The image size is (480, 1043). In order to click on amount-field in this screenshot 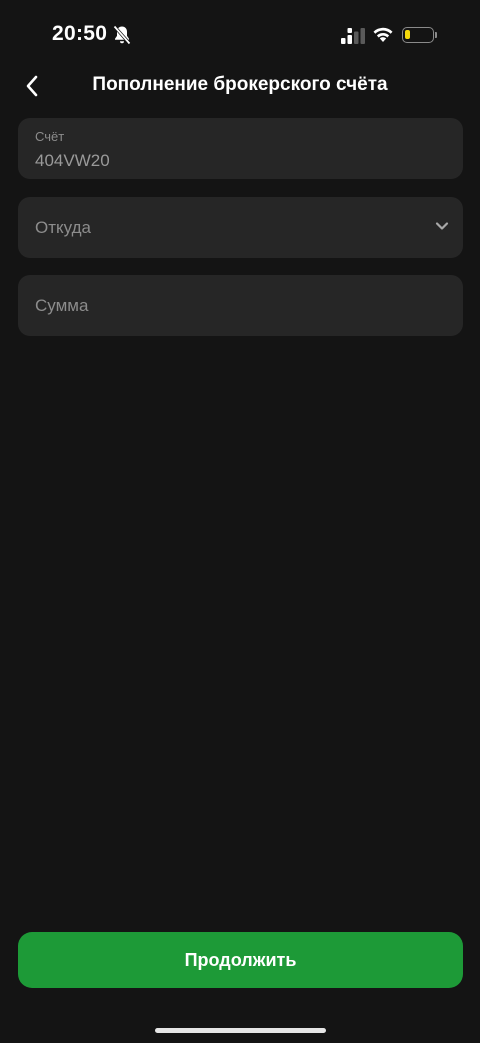, I will do `click(240, 305)`.